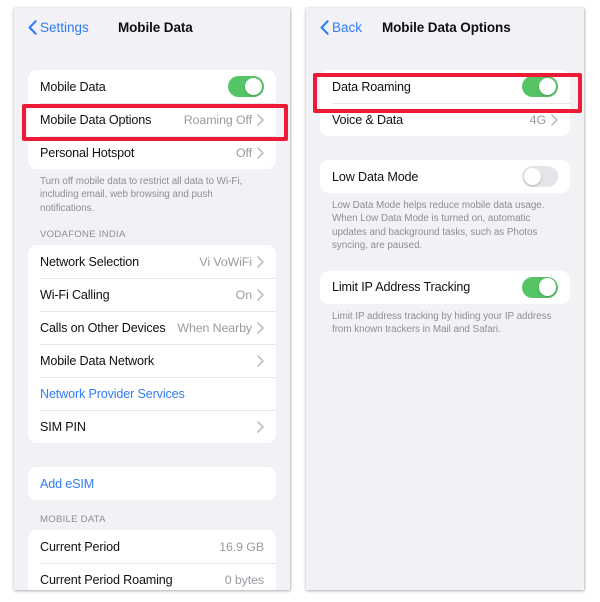 The image size is (600, 602). What do you see at coordinates (97, 360) in the screenshot?
I see `row-label: Mobile Data Network` at bounding box center [97, 360].